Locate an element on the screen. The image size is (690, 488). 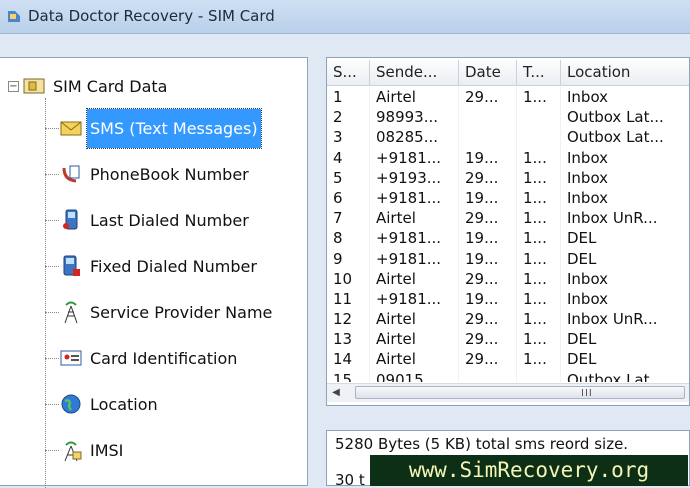
tree-item-location: Location is located at coordinates (103, 404).